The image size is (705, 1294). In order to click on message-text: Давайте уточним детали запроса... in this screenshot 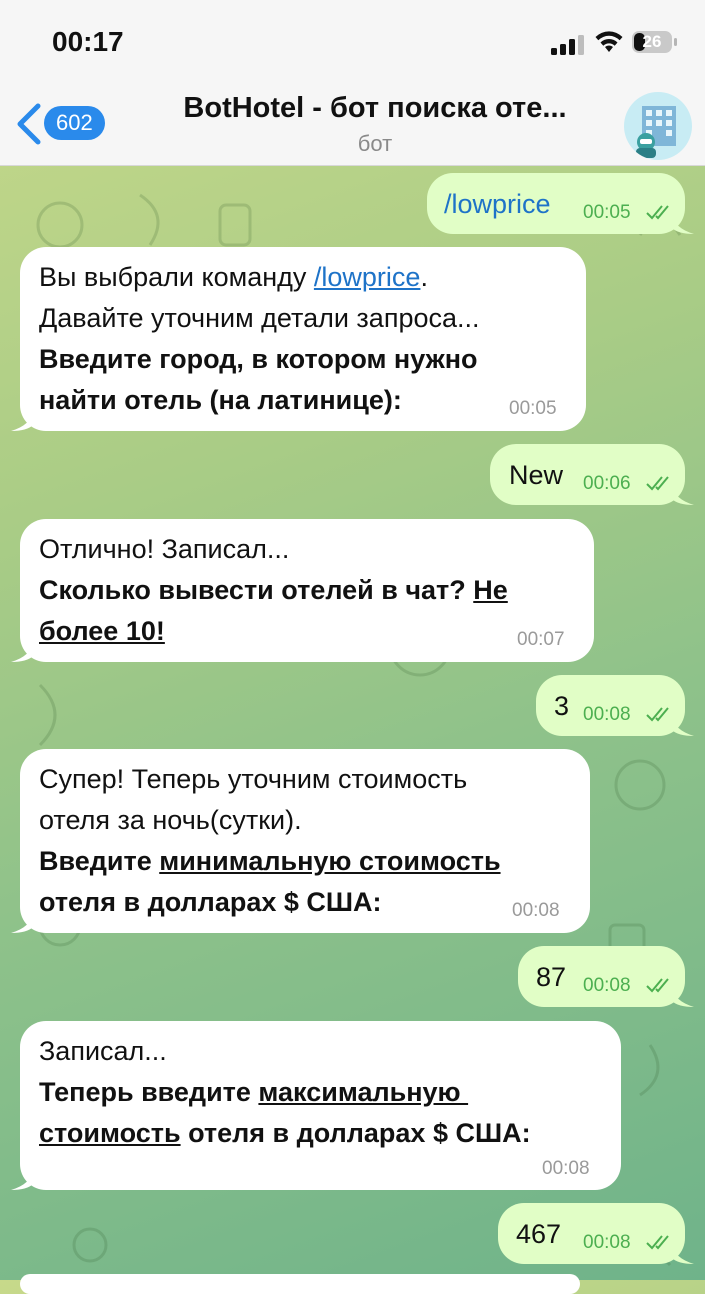, I will do `click(259, 318)`.